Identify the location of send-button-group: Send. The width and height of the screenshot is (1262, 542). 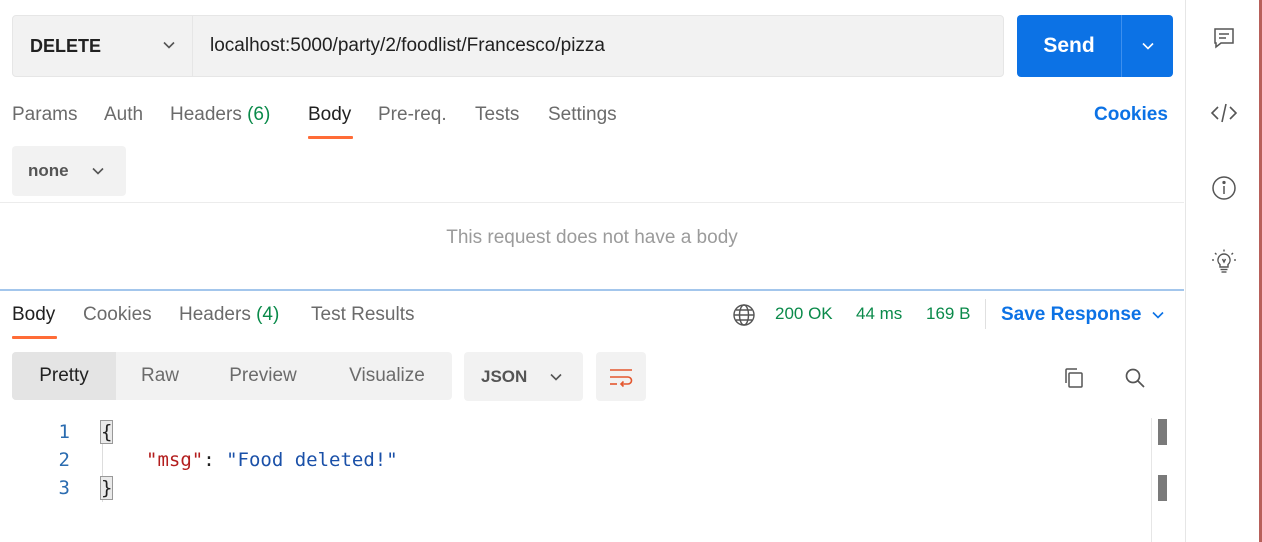
(1095, 46).